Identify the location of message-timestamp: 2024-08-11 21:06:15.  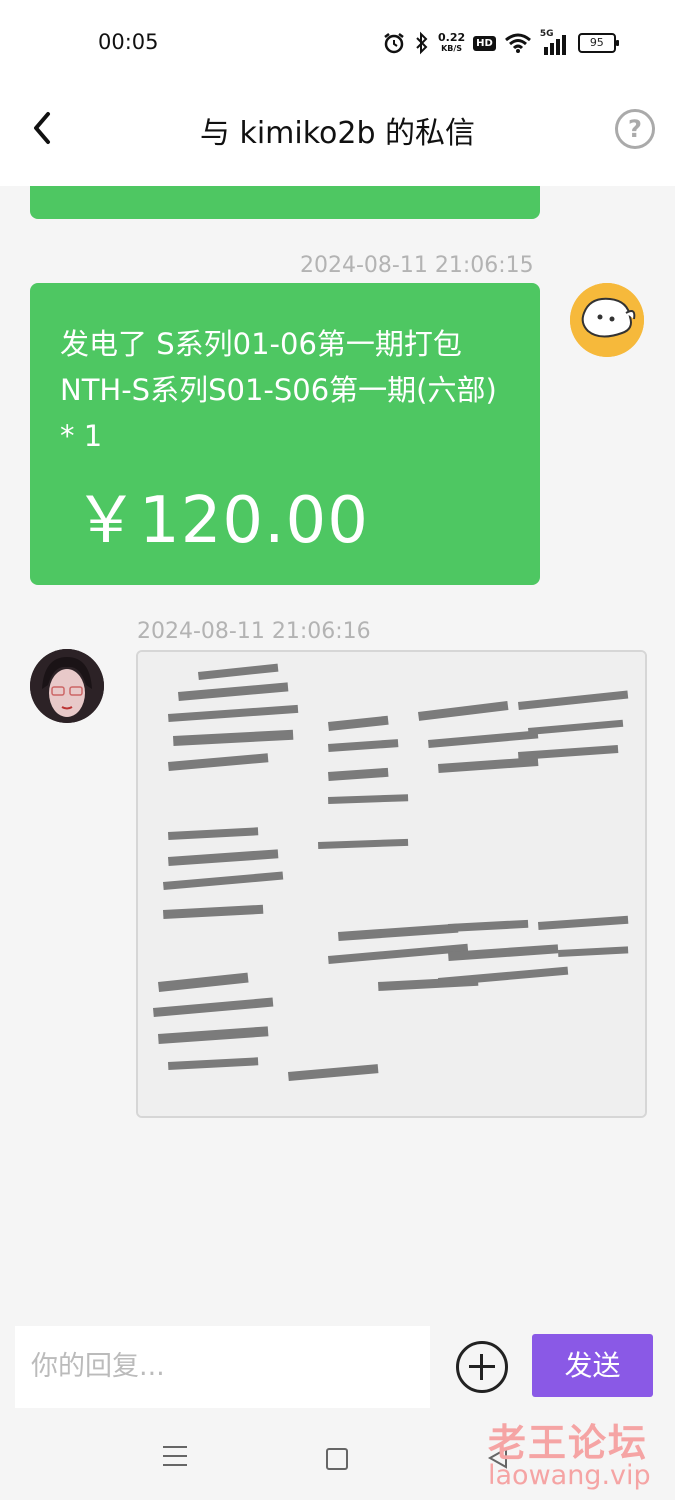
(417, 265).